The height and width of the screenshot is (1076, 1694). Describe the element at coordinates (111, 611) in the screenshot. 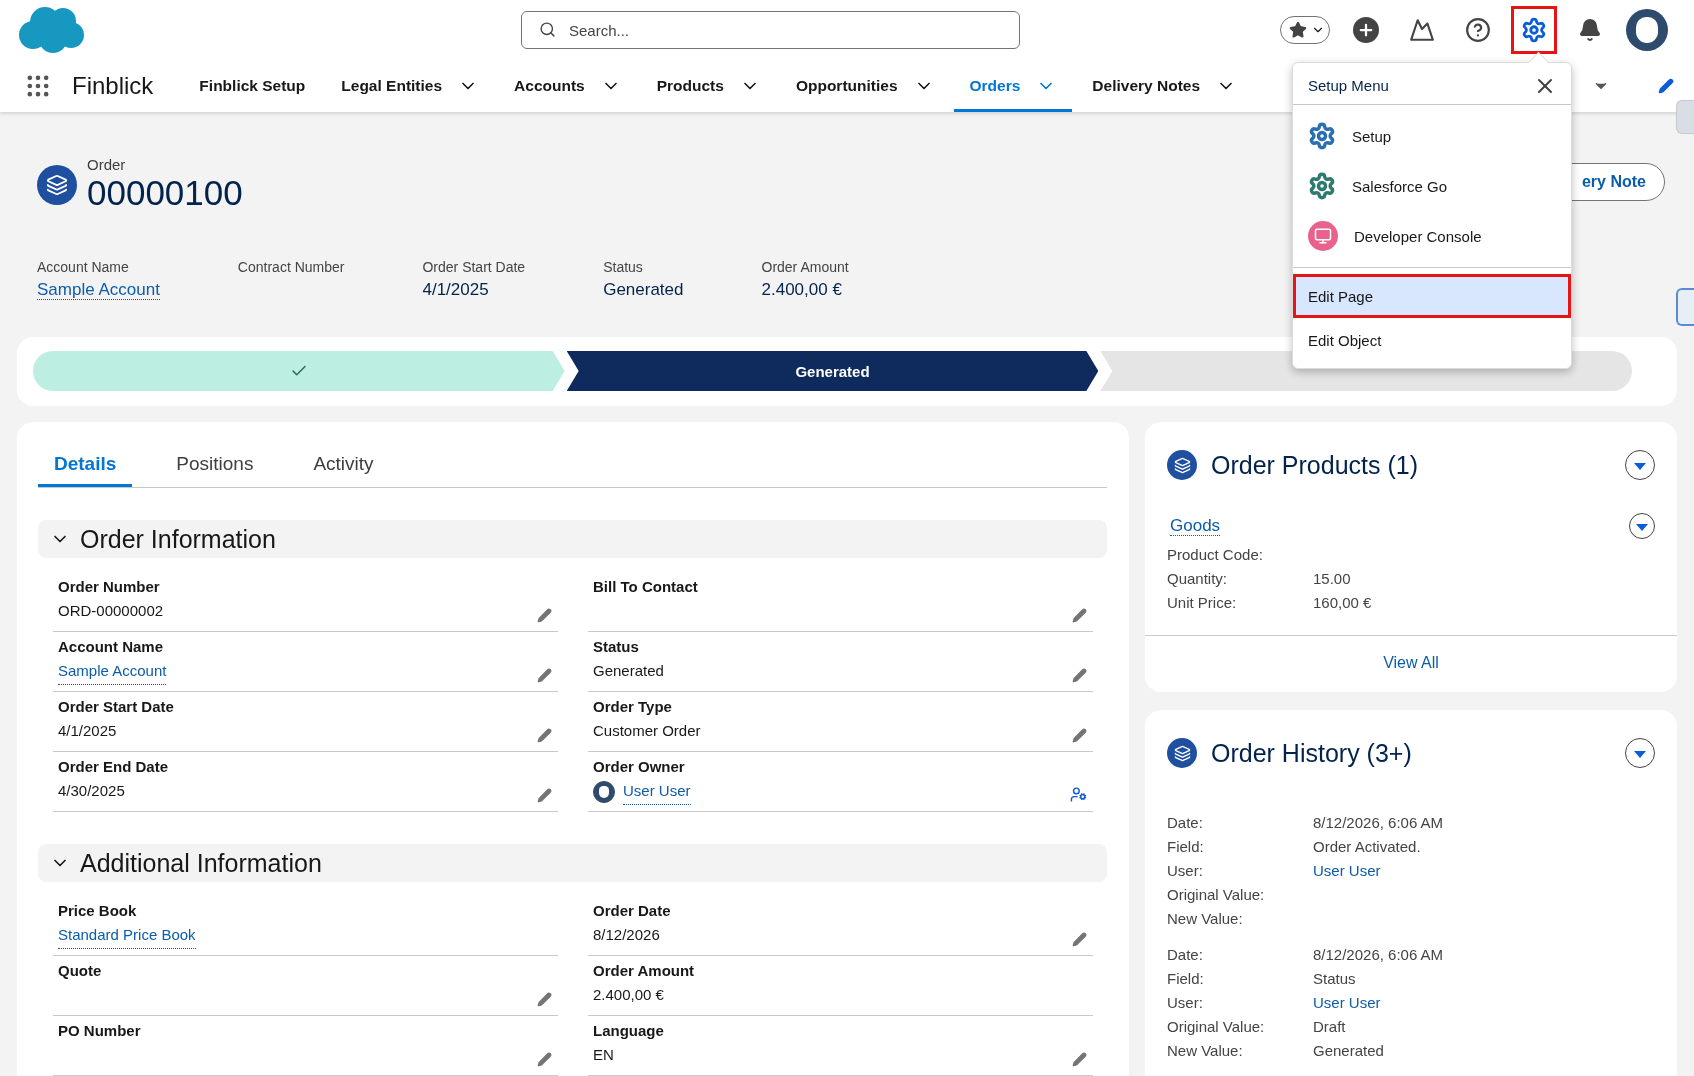

I see `field-value: ORD-00000002` at that location.